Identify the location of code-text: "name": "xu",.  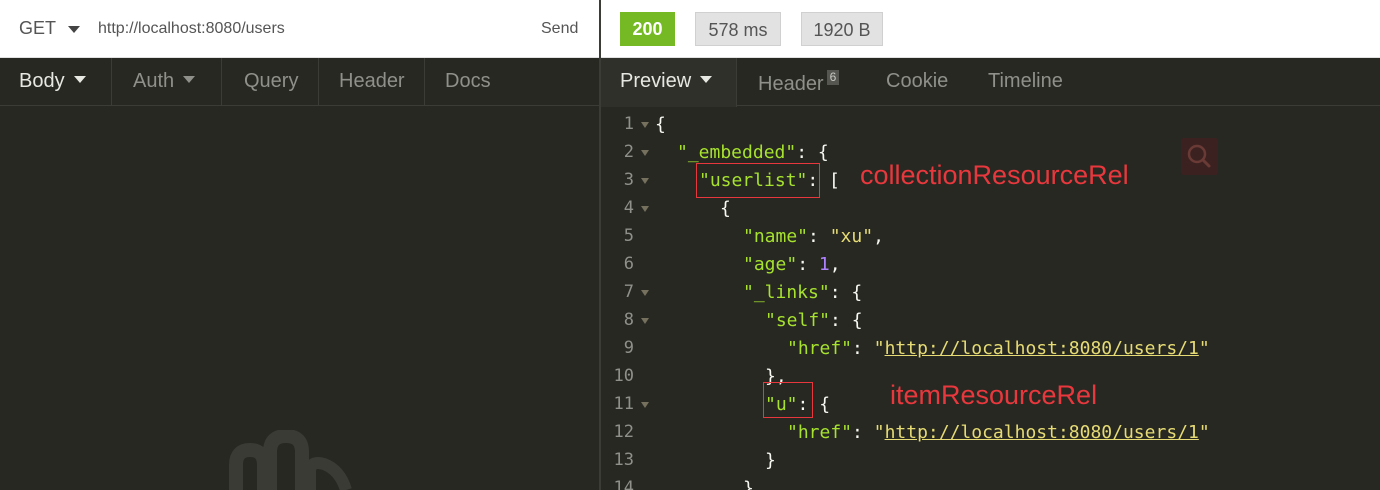
(813, 236).